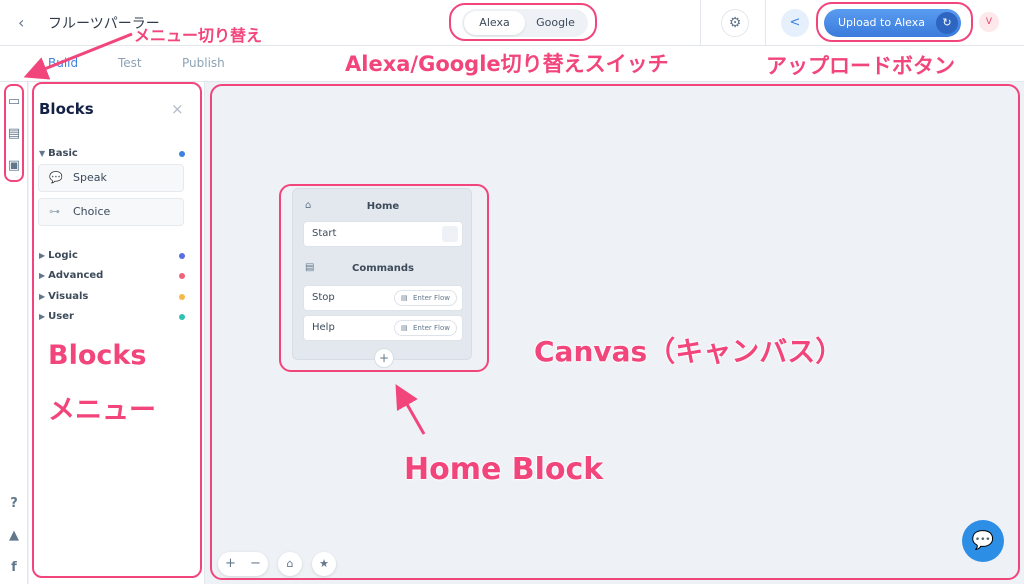  What do you see at coordinates (410, 409) in the screenshot?
I see `arrow-home-block` at bounding box center [410, 409].